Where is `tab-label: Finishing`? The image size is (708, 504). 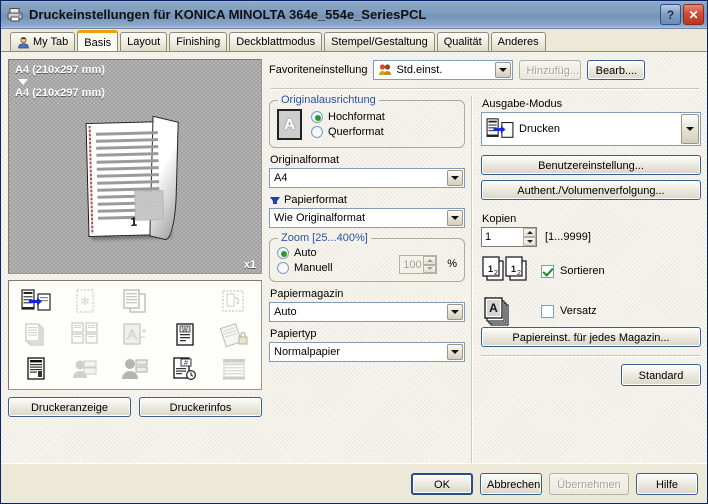 tab-label: Finishing is located at coordinates (198, 42).